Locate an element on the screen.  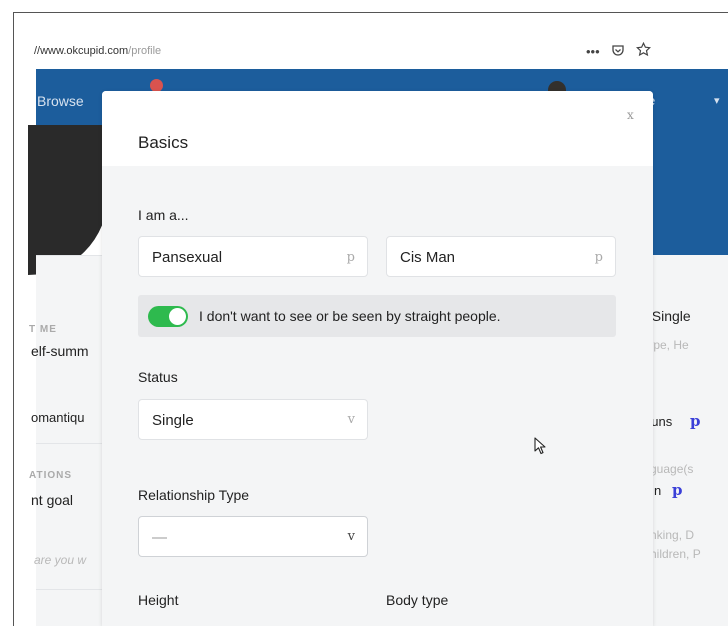
star-icon is located at coordinates (643, 50).